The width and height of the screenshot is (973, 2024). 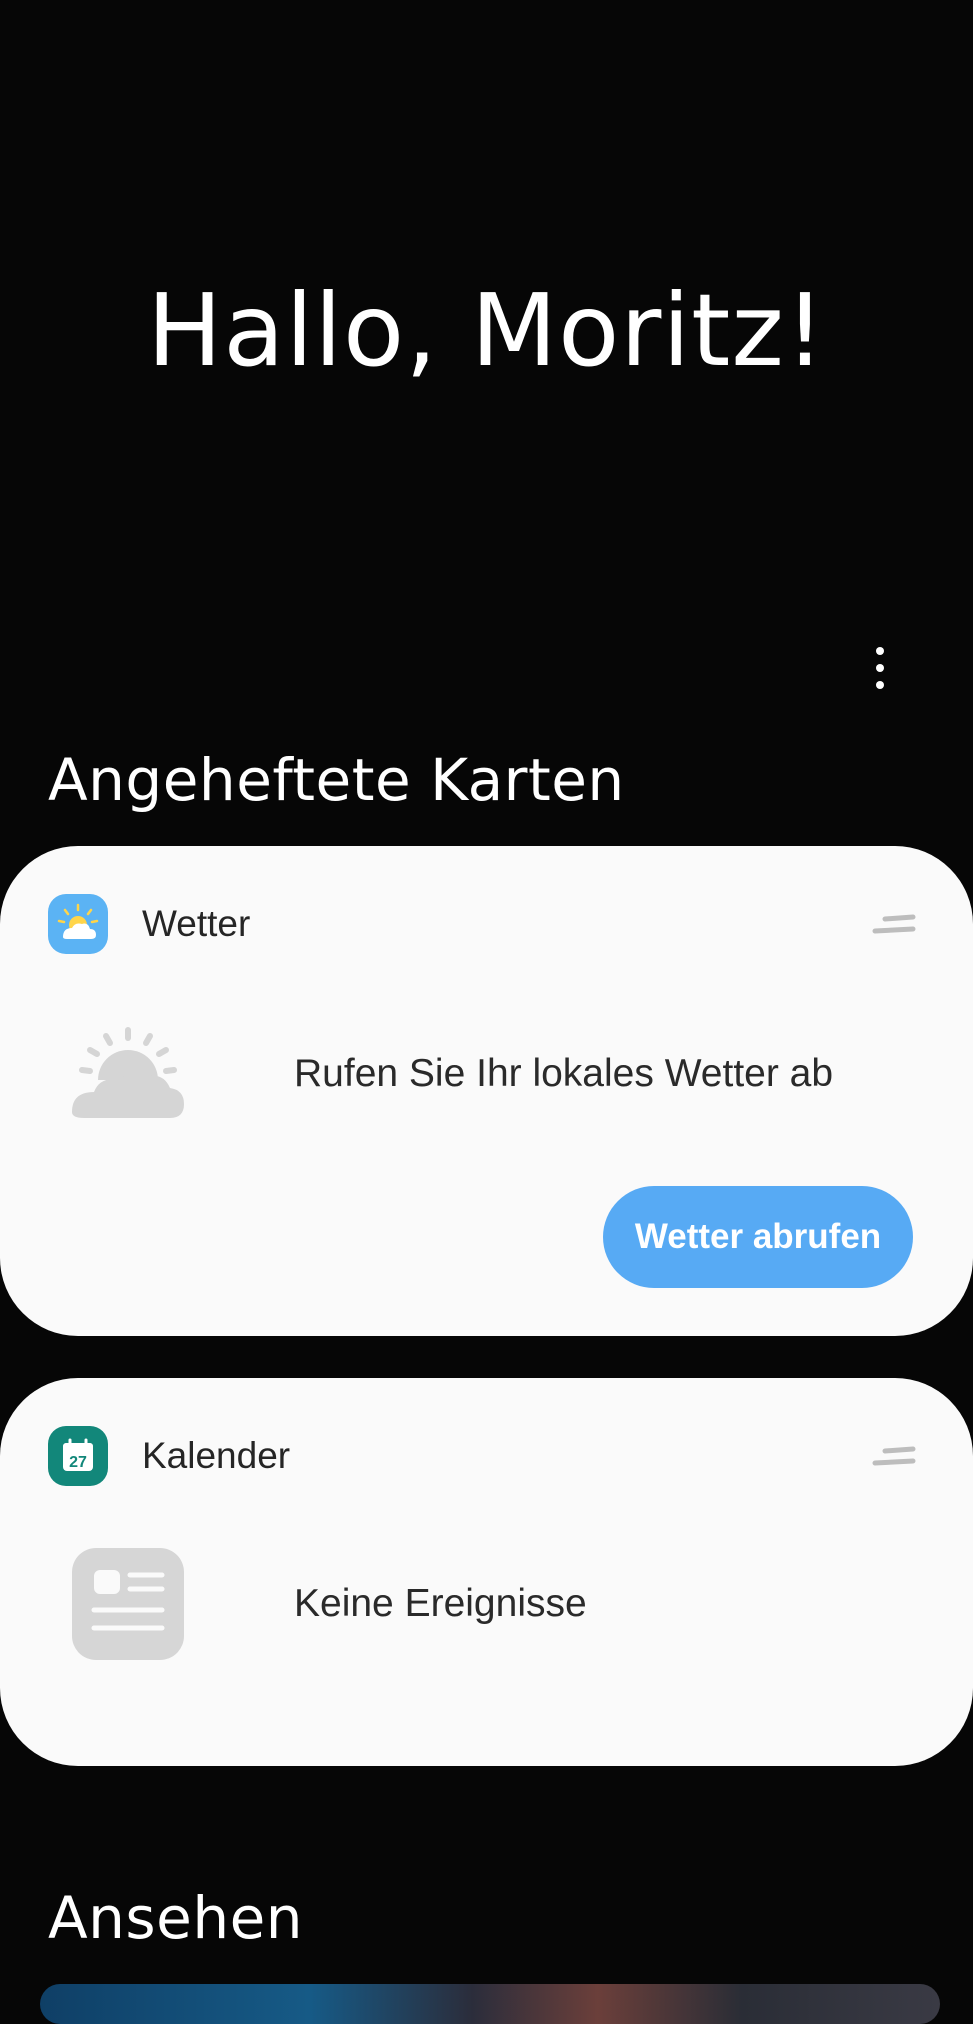 I want to click on calendar-app-icon: 27, so click(x=78, y=1456).